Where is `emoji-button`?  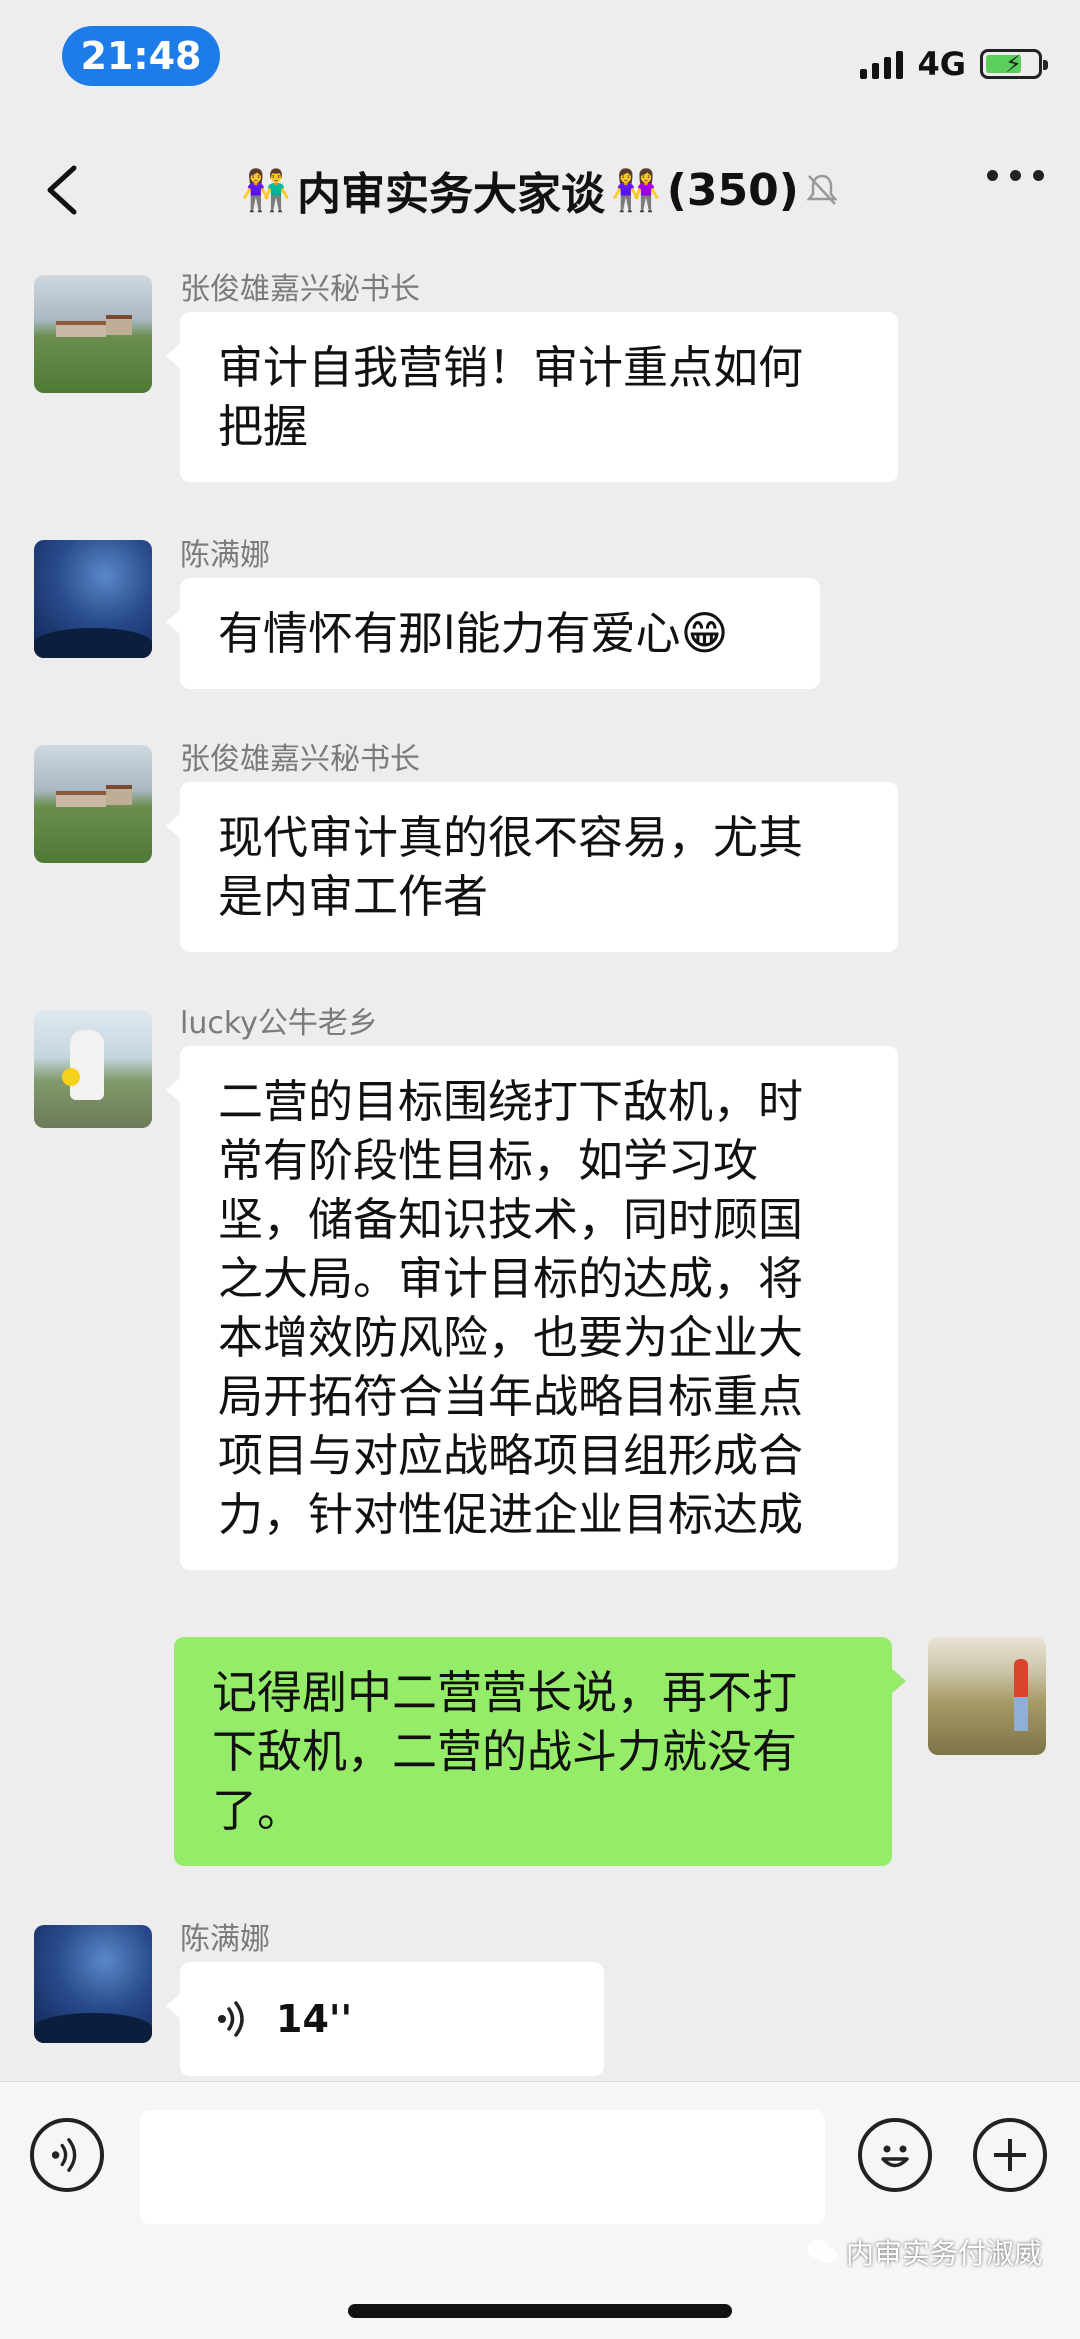 emoji-button is located at coordinates (895, 2155).